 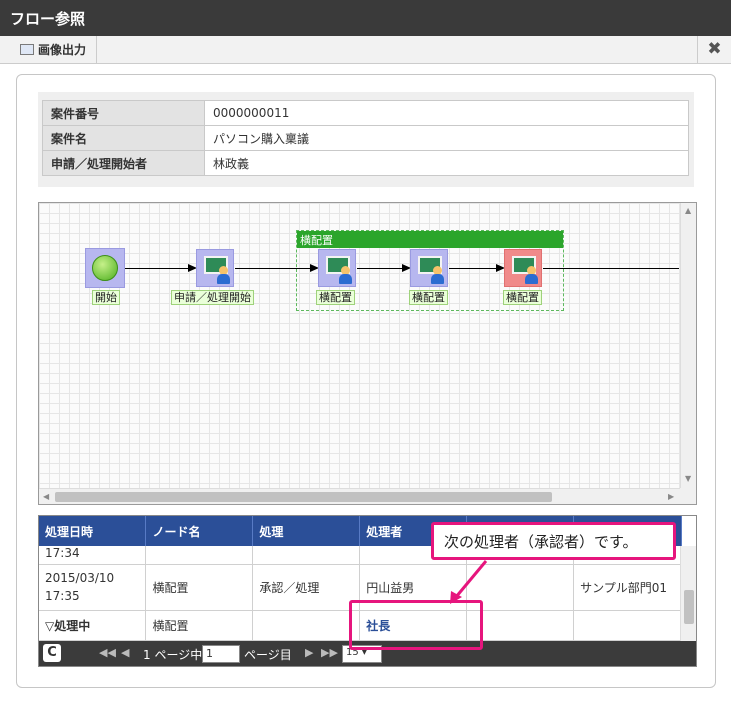 I want to click on start-circle-icon, so click(x=105, y=268).